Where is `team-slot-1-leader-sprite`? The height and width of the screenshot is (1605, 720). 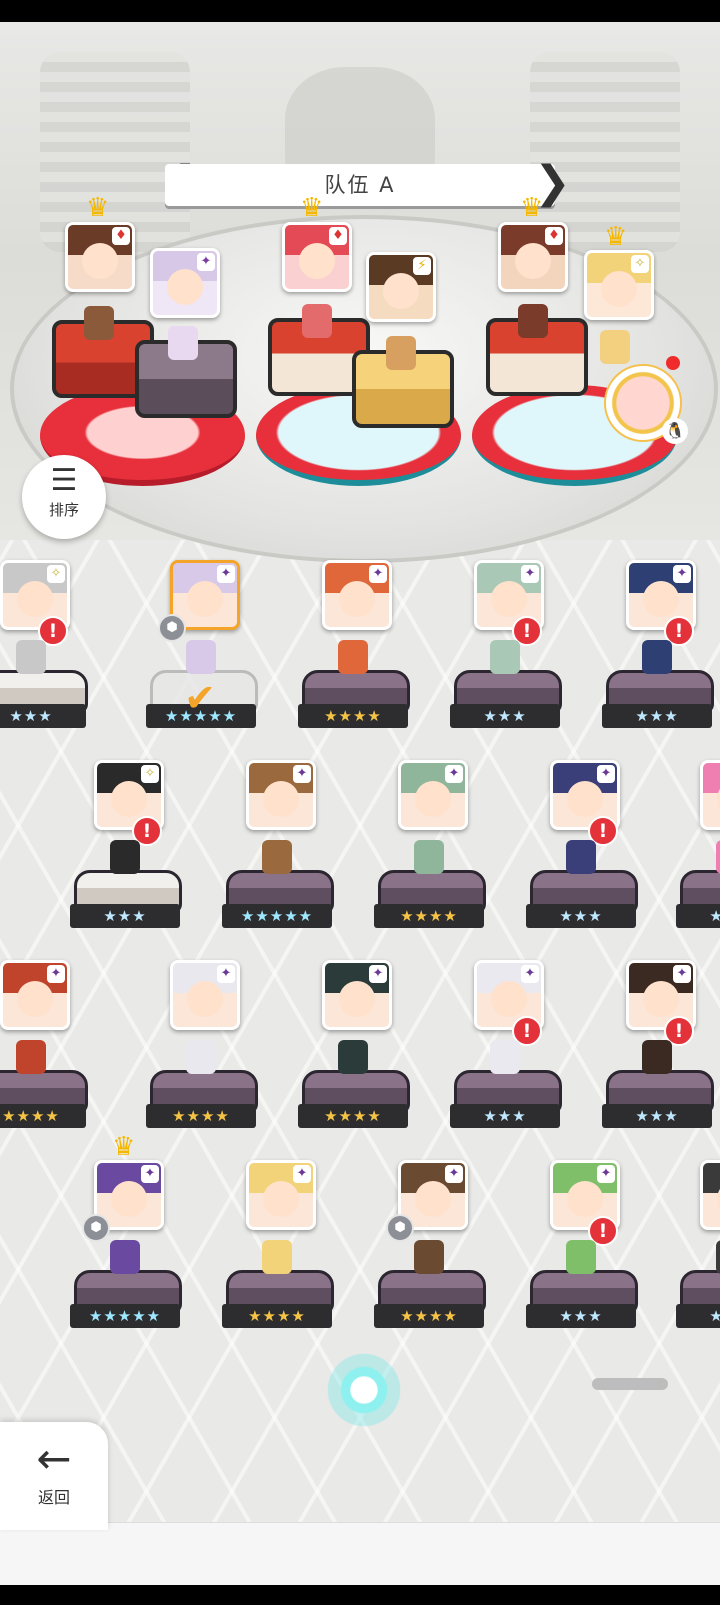
team-slot-1-leader-sprite is located at coordinates (99, 323).